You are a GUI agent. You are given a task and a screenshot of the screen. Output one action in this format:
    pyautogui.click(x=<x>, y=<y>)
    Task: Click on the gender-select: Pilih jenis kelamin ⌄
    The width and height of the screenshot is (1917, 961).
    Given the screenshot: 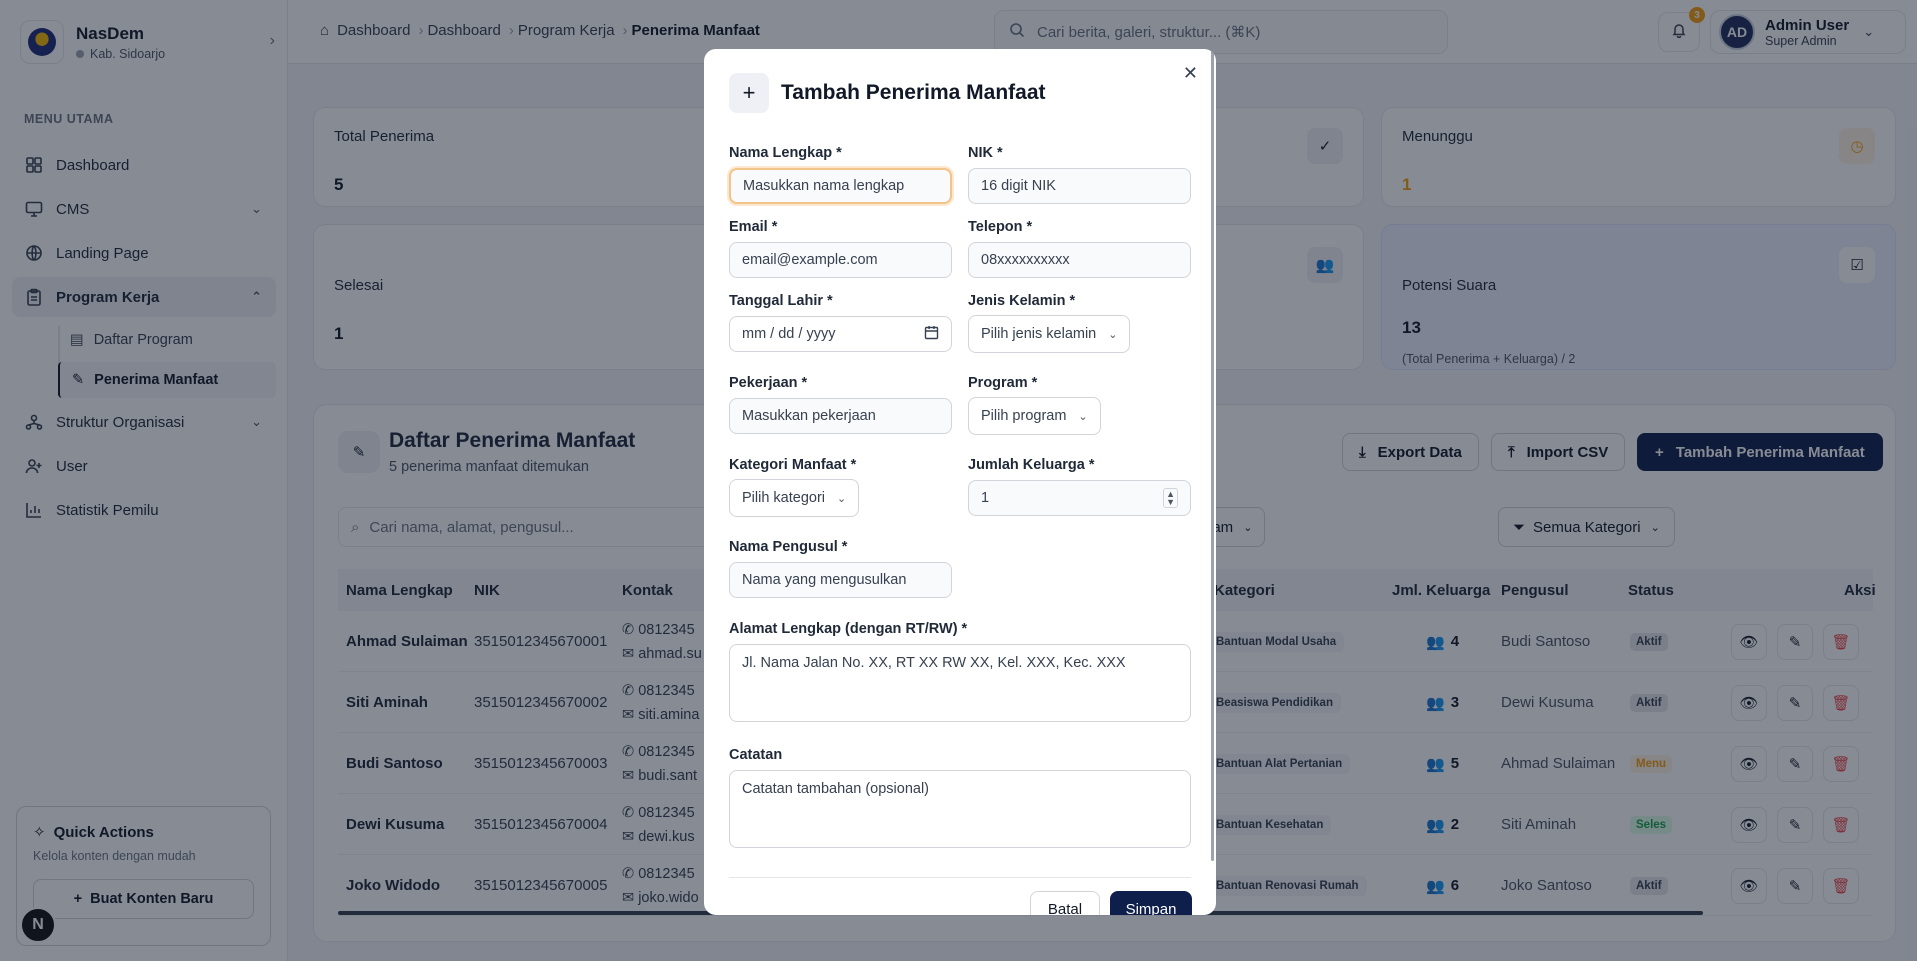 What is the action you would take?
    pyautogui.click(x=1049, y=334)
    